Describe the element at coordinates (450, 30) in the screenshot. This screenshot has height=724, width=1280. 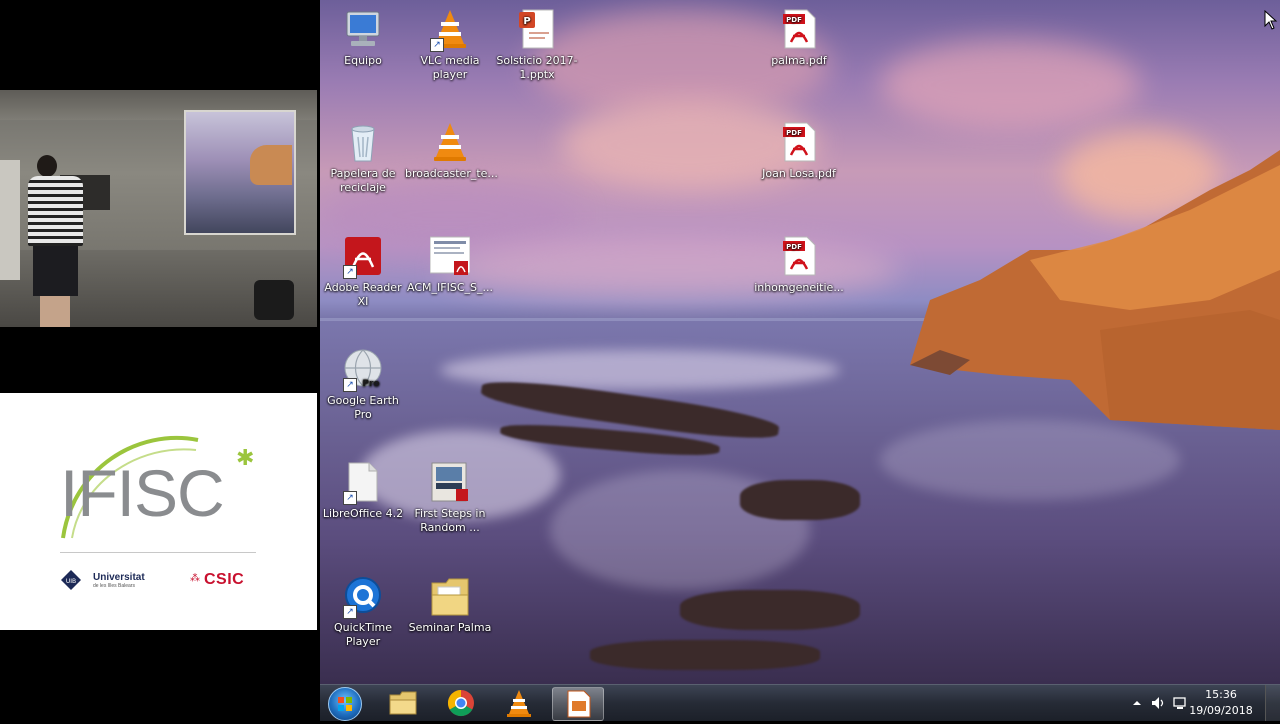
I see `vlc-icon: ↗` at that location.